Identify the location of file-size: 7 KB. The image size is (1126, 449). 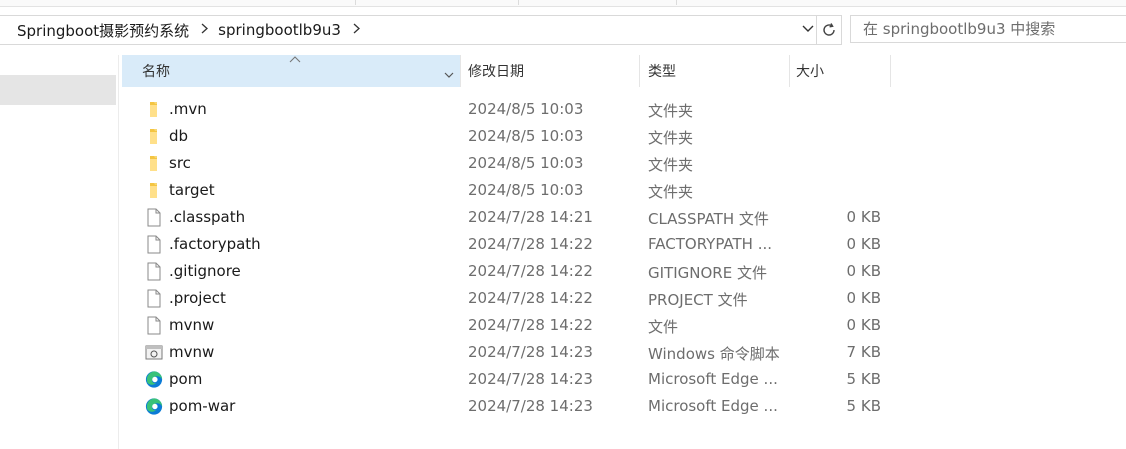
(863, 352).